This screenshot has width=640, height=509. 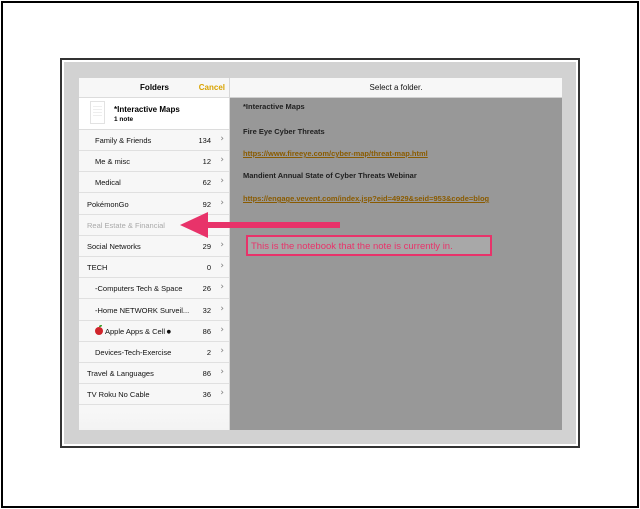 I want to click on note-preview-count: 1 note, so click(x=124, y=119).